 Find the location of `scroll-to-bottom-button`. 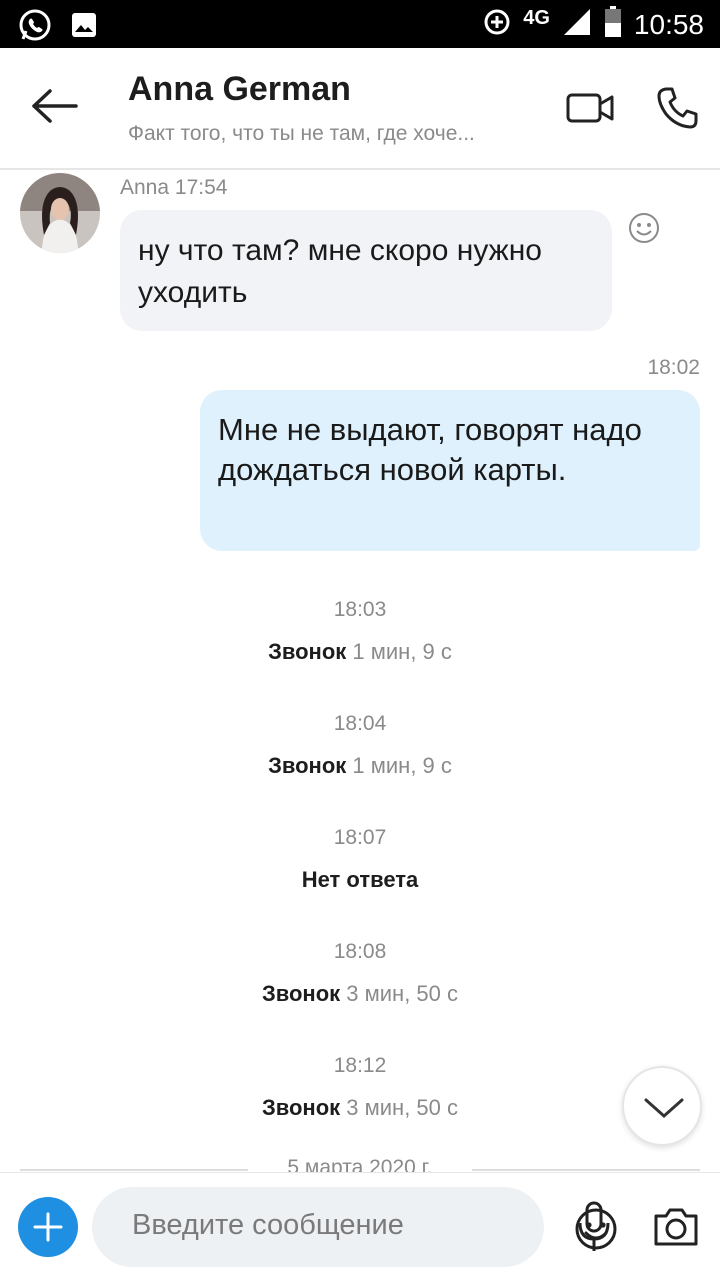

scroll-to-bottom-button is located at coordinates (662, 1106).